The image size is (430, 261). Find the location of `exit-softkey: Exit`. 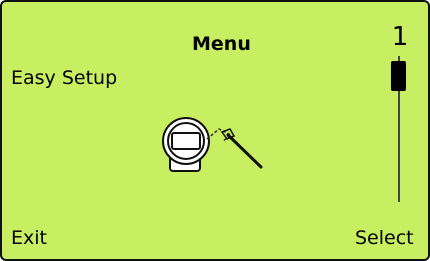

exit-softkey: Exit is located at coordinates (29, 238).